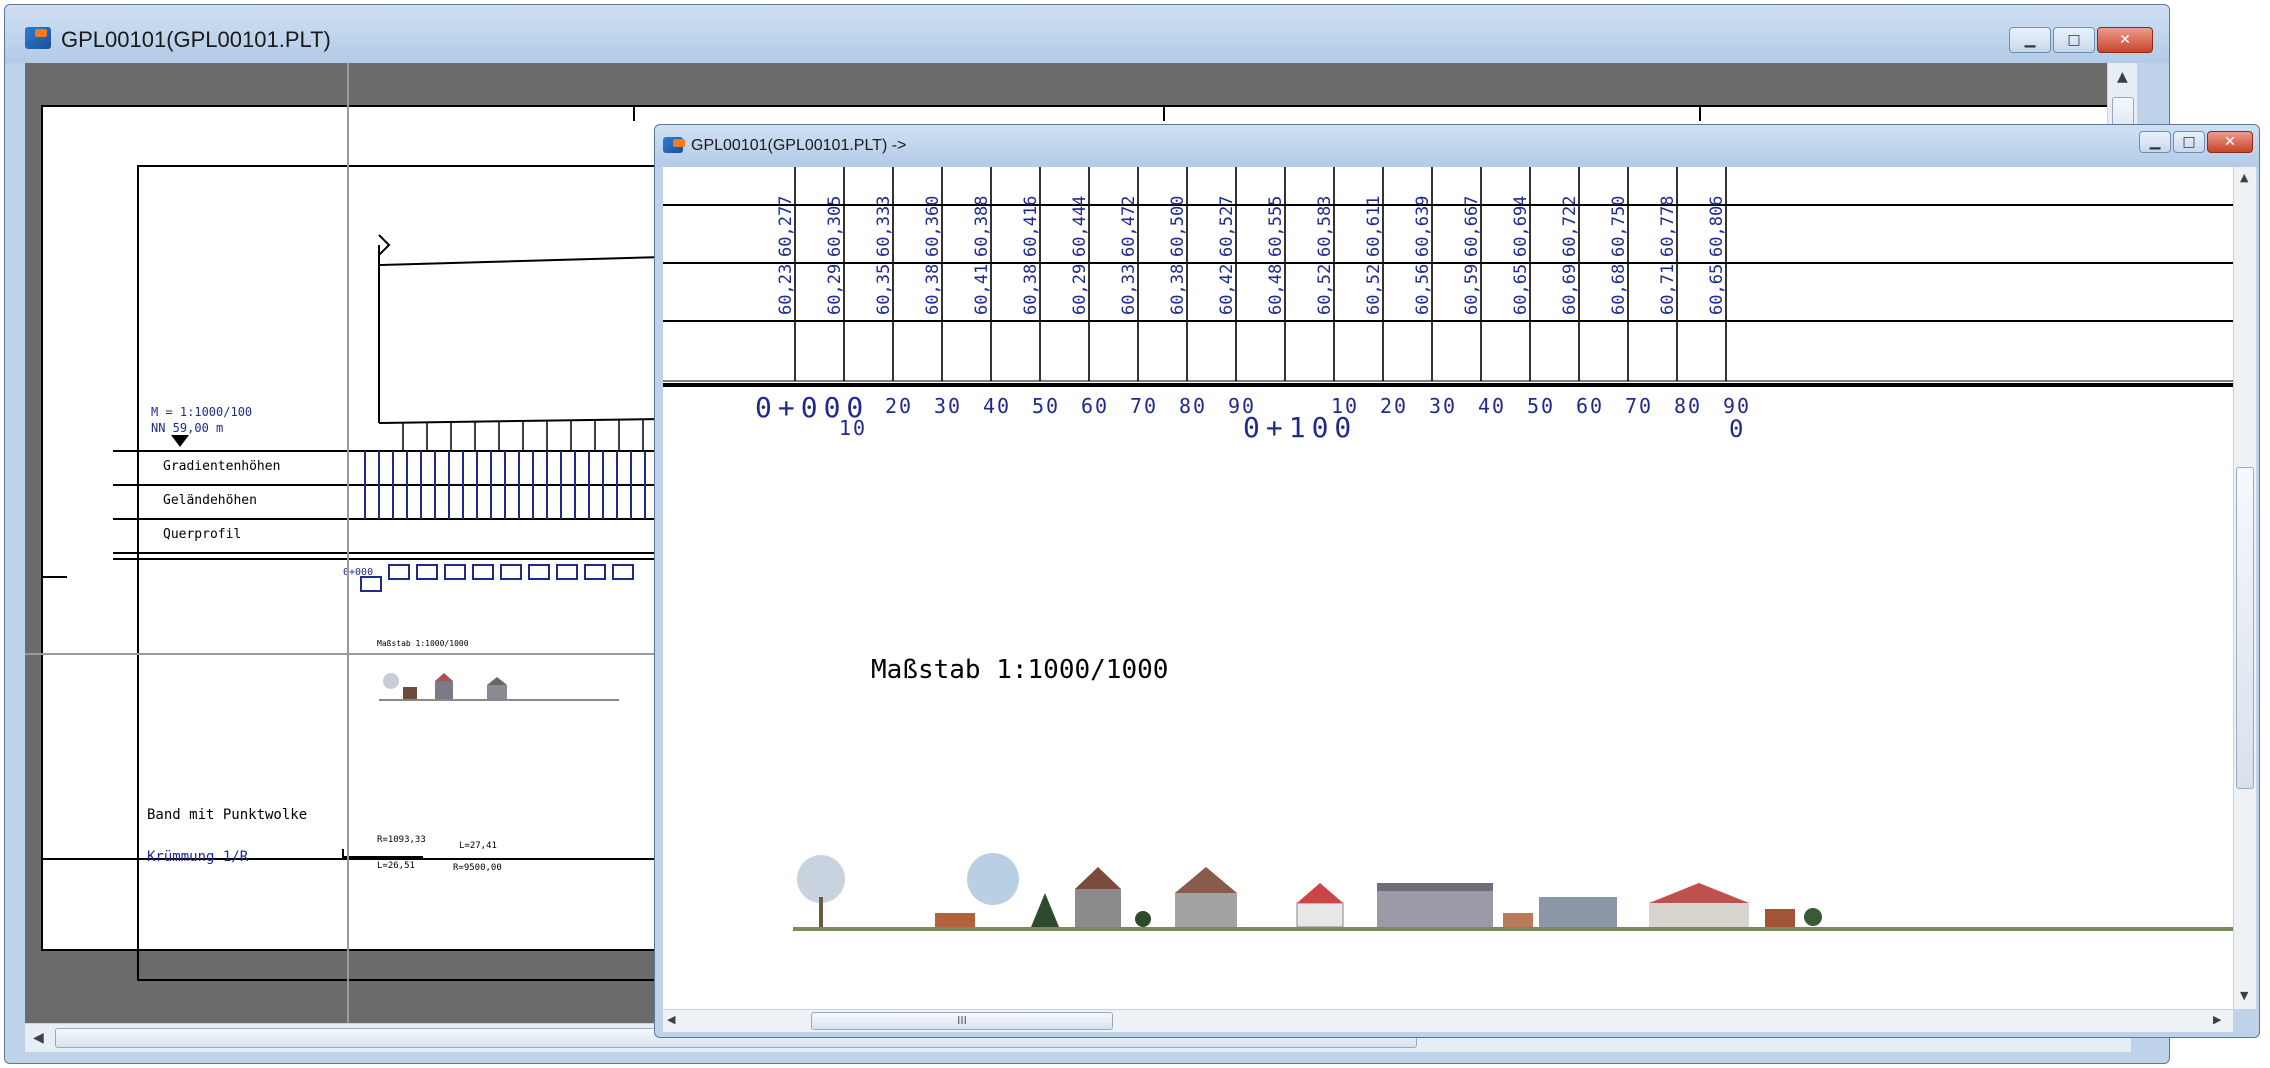 Image resolution: width=2270 pixels, height=1068 pixels. Describe the element at coordinates (180, 441) in the screenshot. I see `datum-marker-icon` at that location.